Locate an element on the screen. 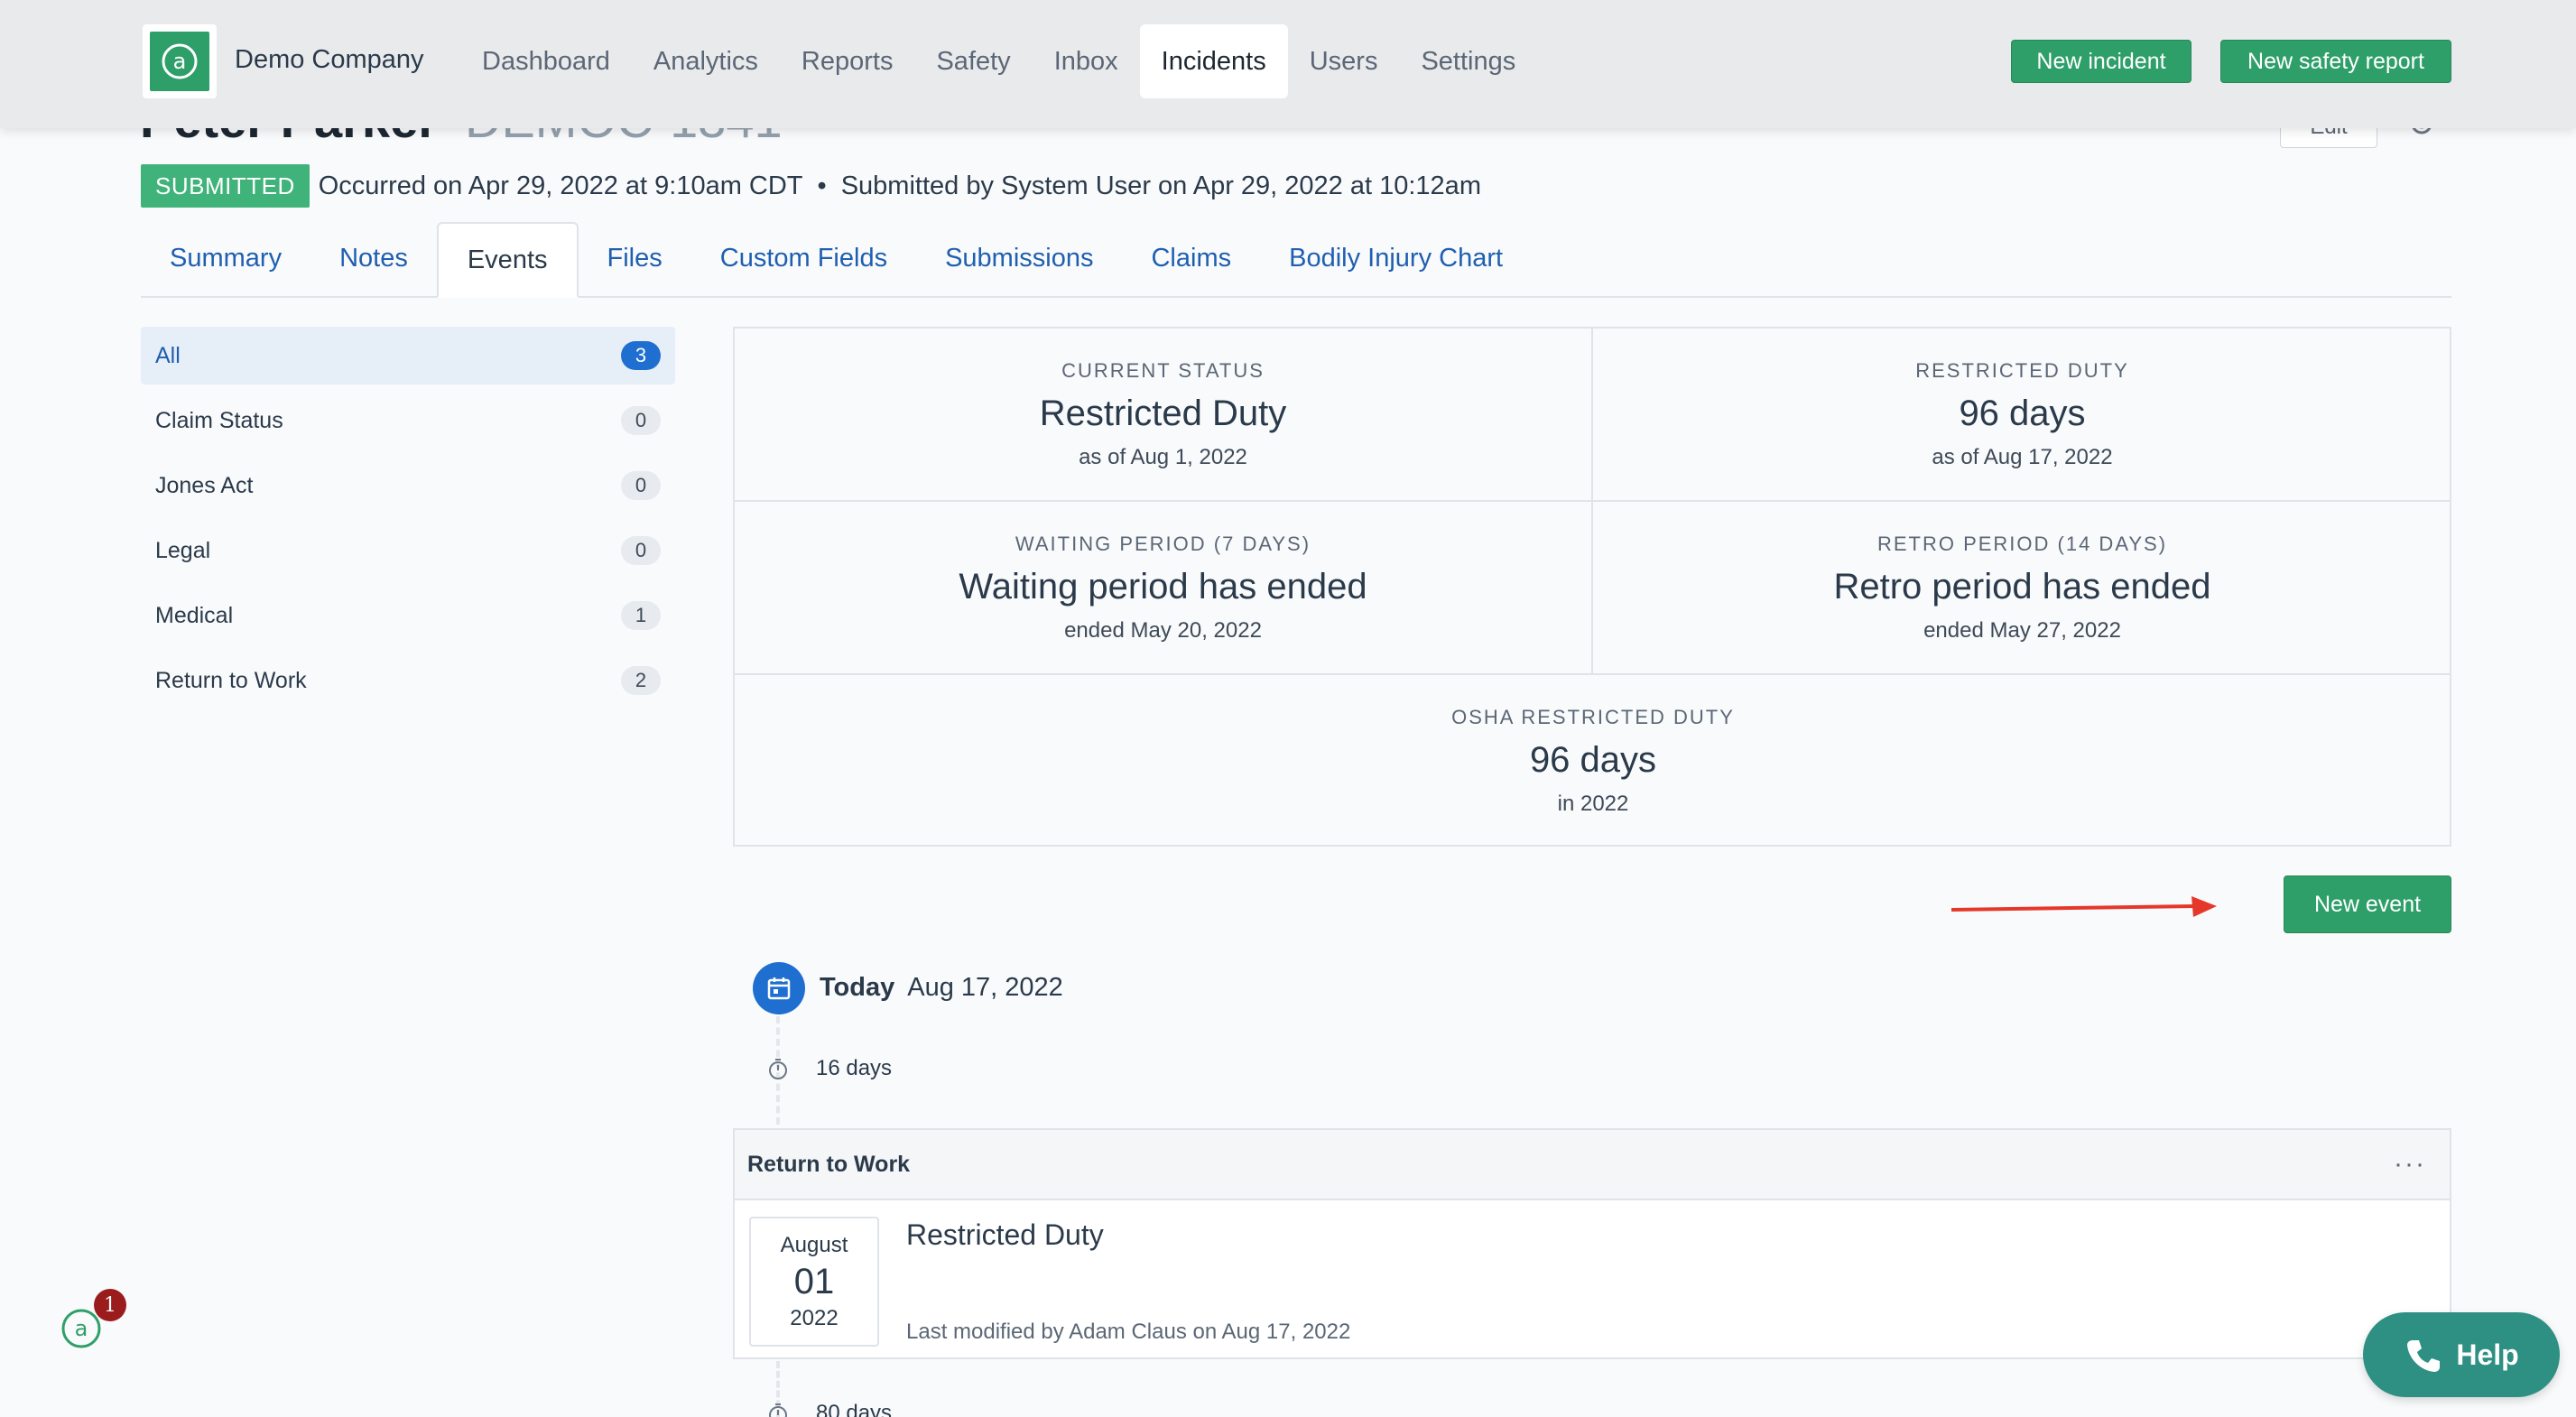 The width and height of the screenshot is (2576, 1417). company-logo: a is located at coordinates (180, 61).